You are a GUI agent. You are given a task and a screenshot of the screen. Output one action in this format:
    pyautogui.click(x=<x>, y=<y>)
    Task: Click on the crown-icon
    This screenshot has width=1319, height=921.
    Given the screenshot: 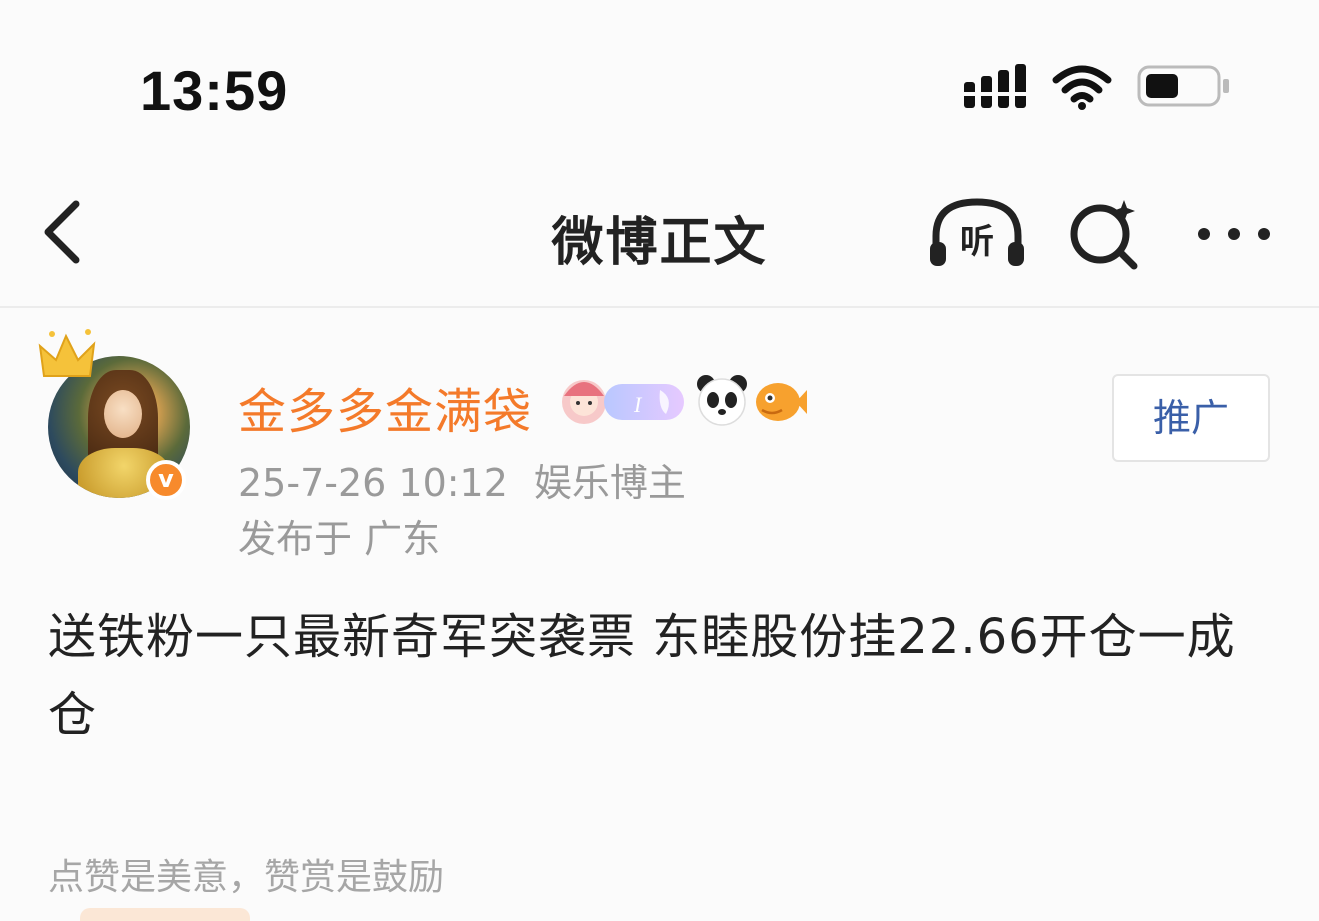 What is the action you would take?
    pyautogui.click(x=67, y=353)
    